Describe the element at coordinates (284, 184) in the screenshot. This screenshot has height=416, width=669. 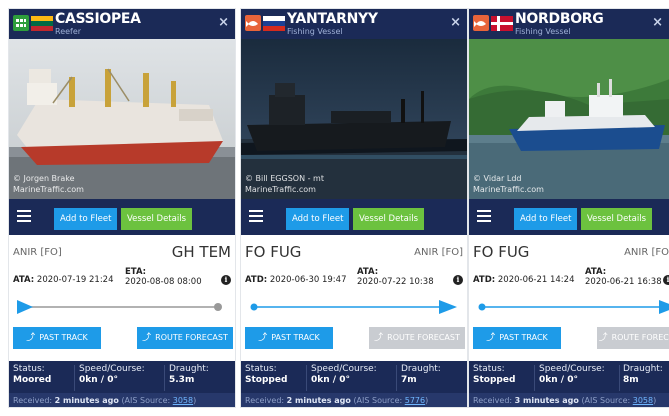
I see `photo-credit: © Bill EGGSON - mt MarineTraffic.com` at that location.